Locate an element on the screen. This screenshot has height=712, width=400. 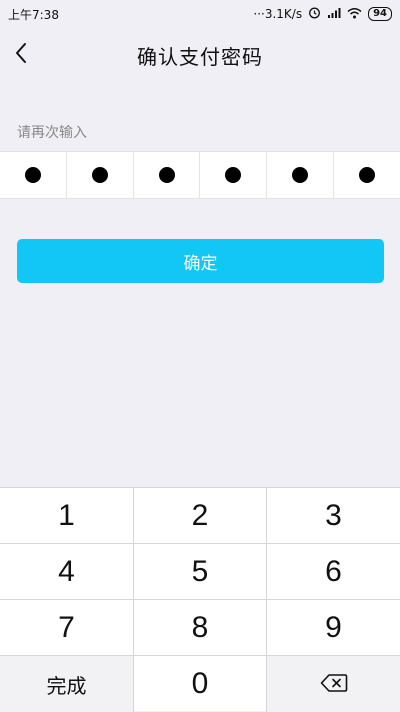
status-bar: 上午7:38 ···3.1K/s 94 is located at coordinates (200, 14).